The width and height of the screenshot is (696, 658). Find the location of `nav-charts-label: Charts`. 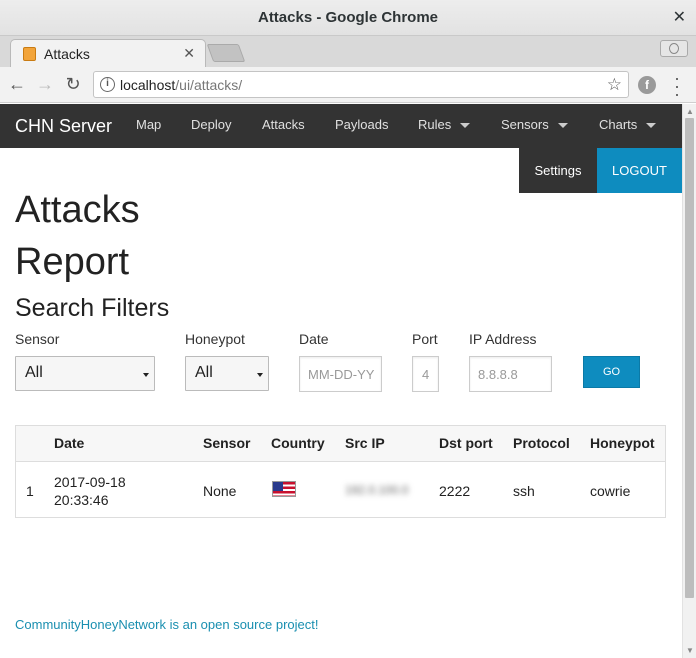

nav-charts-label: Charts is located at coordinates (618, 124).